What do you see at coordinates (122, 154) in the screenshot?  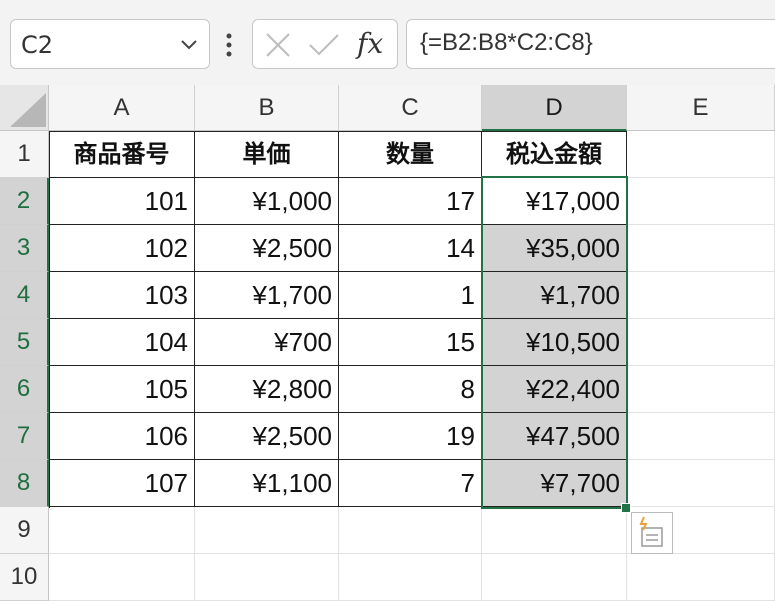 I see `cell-a1: 商品番号` at bounding box center [122, 154].